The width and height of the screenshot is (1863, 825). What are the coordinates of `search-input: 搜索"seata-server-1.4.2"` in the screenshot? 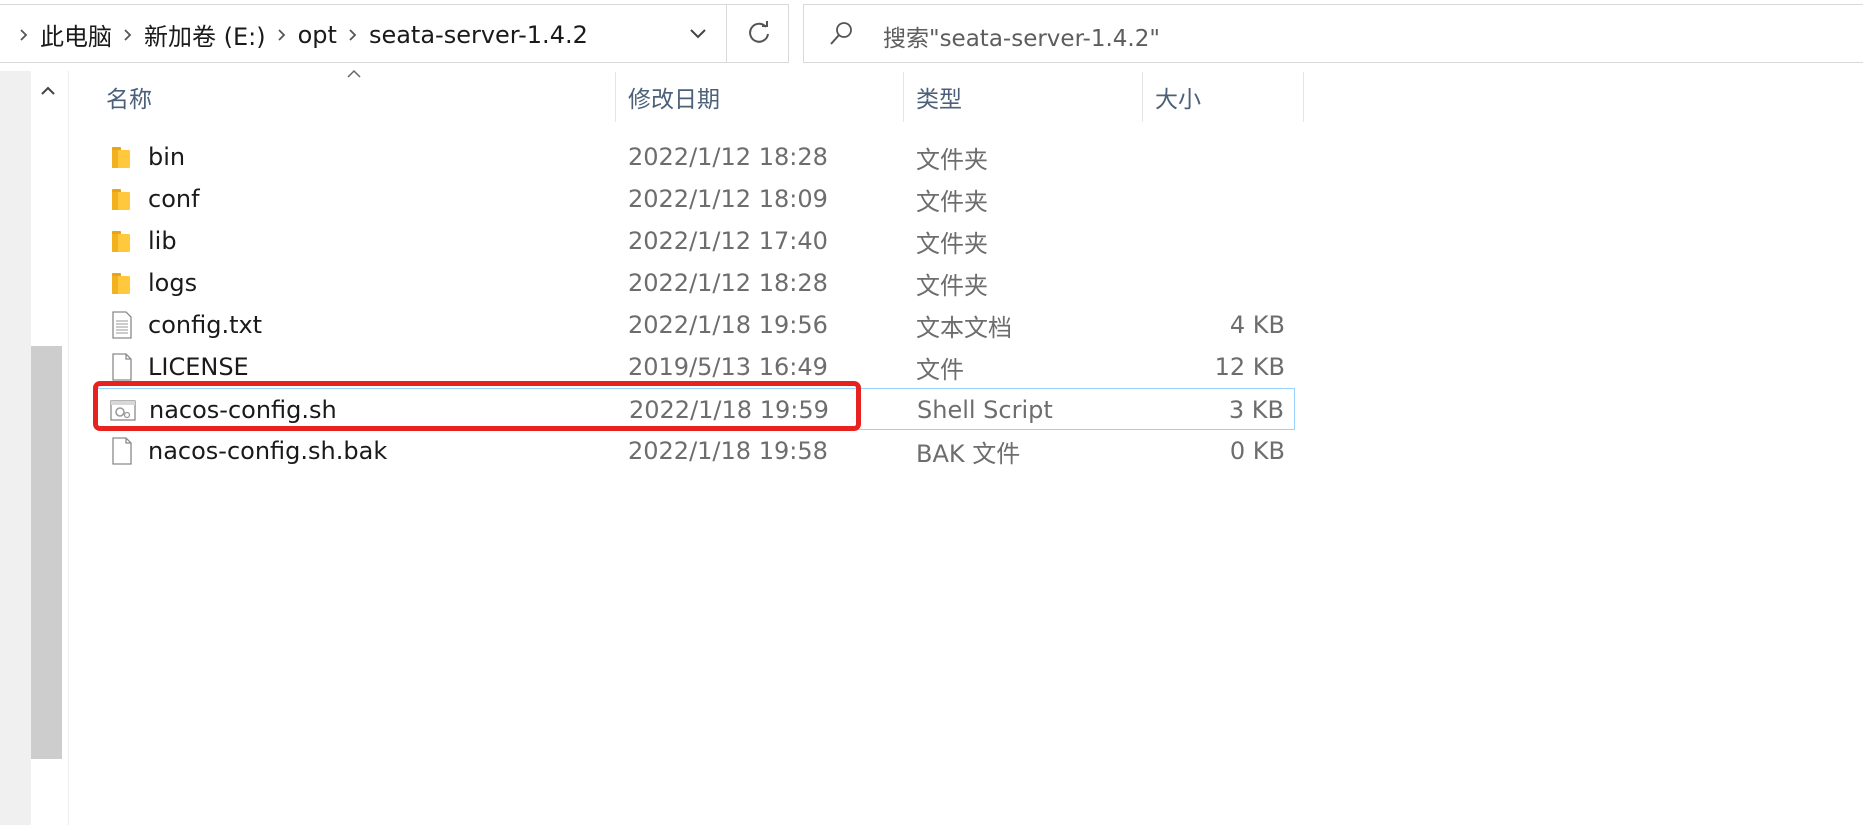 It's located at (1021, 36).